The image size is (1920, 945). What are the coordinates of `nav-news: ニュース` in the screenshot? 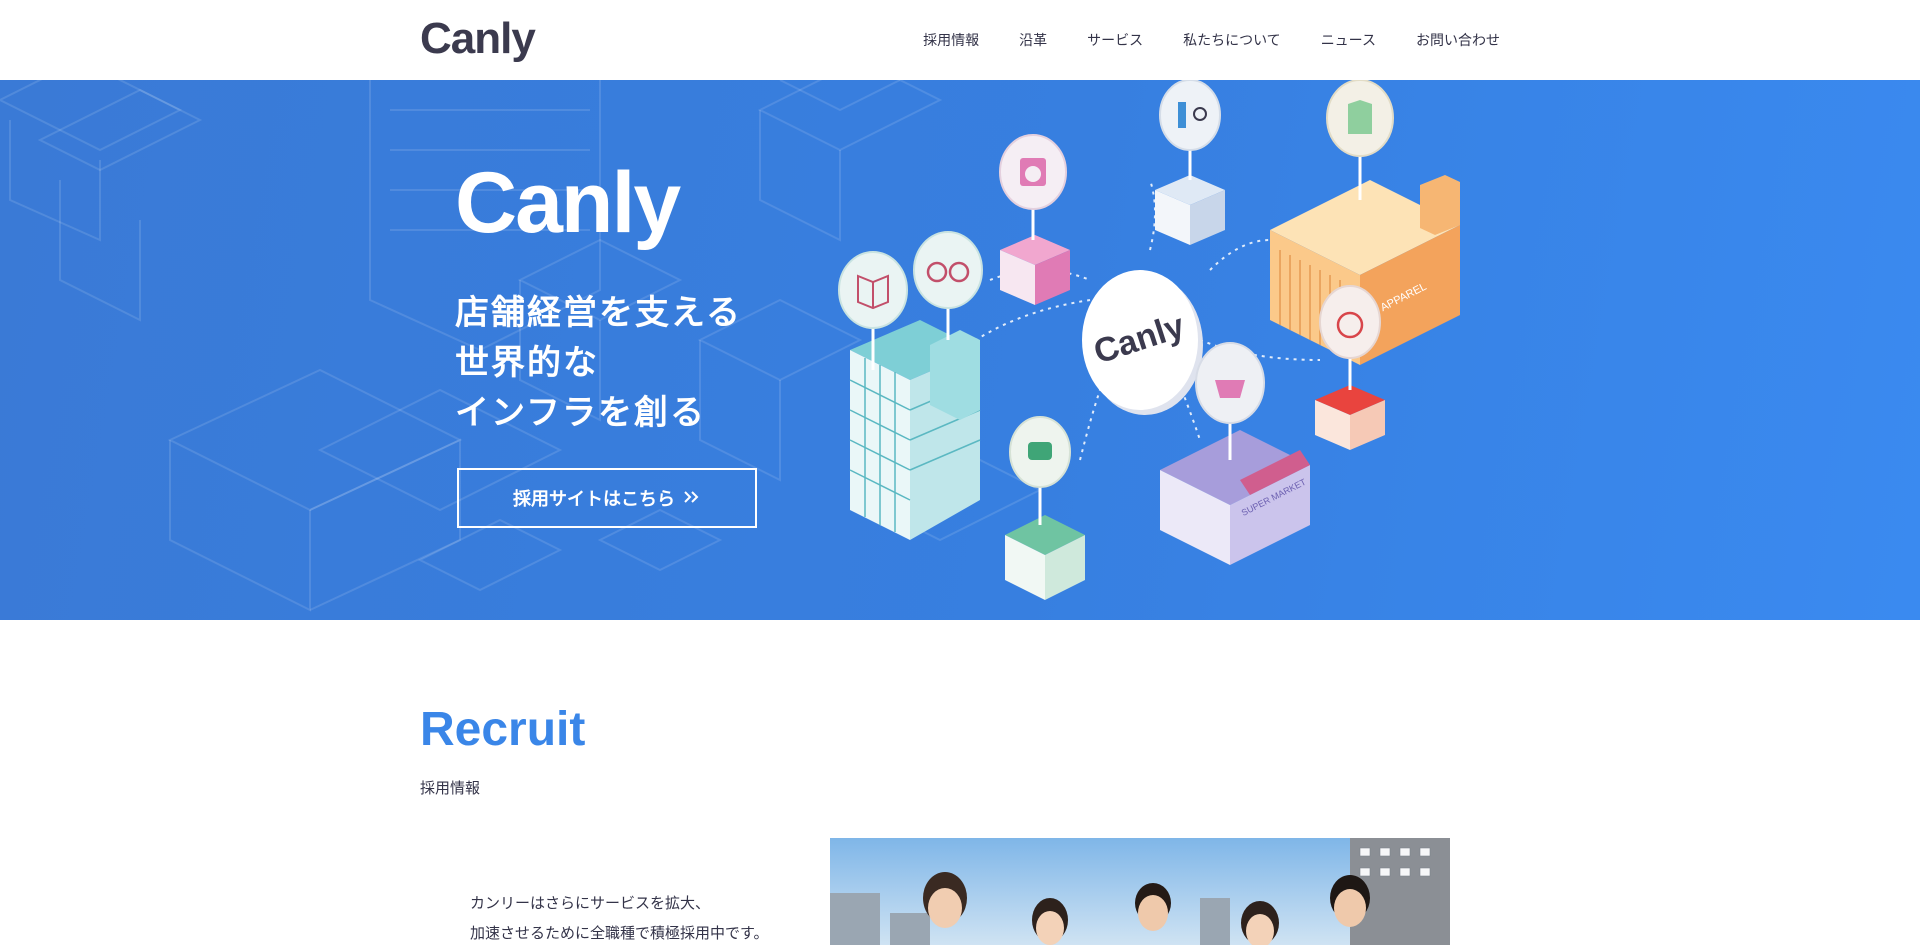 It's located at (1348, 40).